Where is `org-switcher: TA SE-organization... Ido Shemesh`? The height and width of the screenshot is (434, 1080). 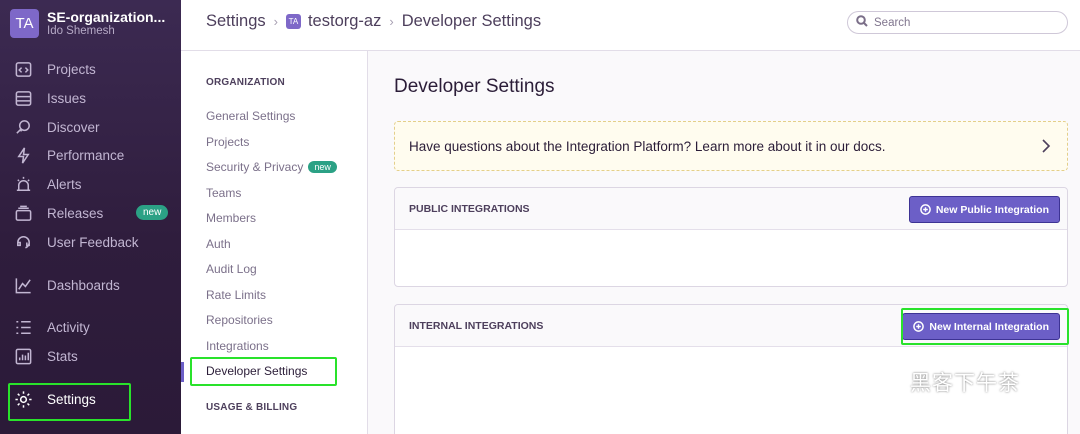 org-switcher: TA SE-organization... Ido Shemesh is located at coordinates (87, 23).